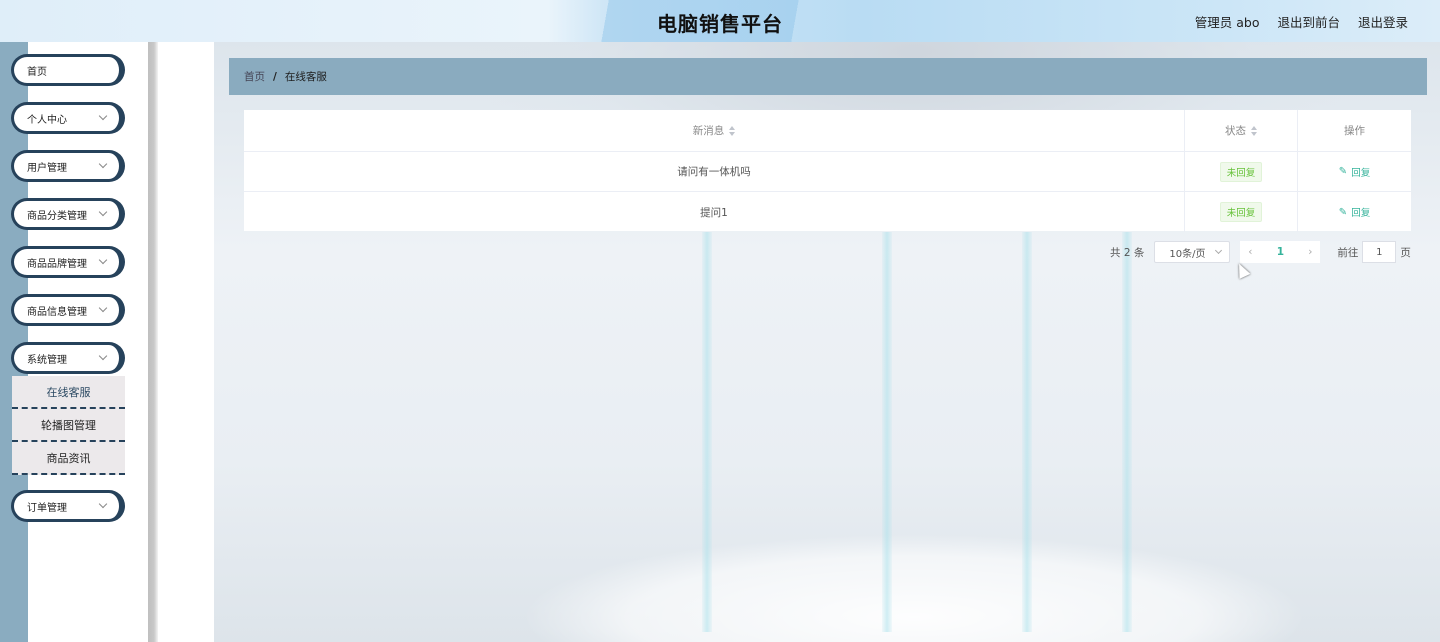 Image resolution: width=1440 pixels, height=642 pixels. What do you see at coordinates (68, 118) in the screenshot?
I see `sidebar-item-personal-center: 个人中心` at bounding box center [68, 118].